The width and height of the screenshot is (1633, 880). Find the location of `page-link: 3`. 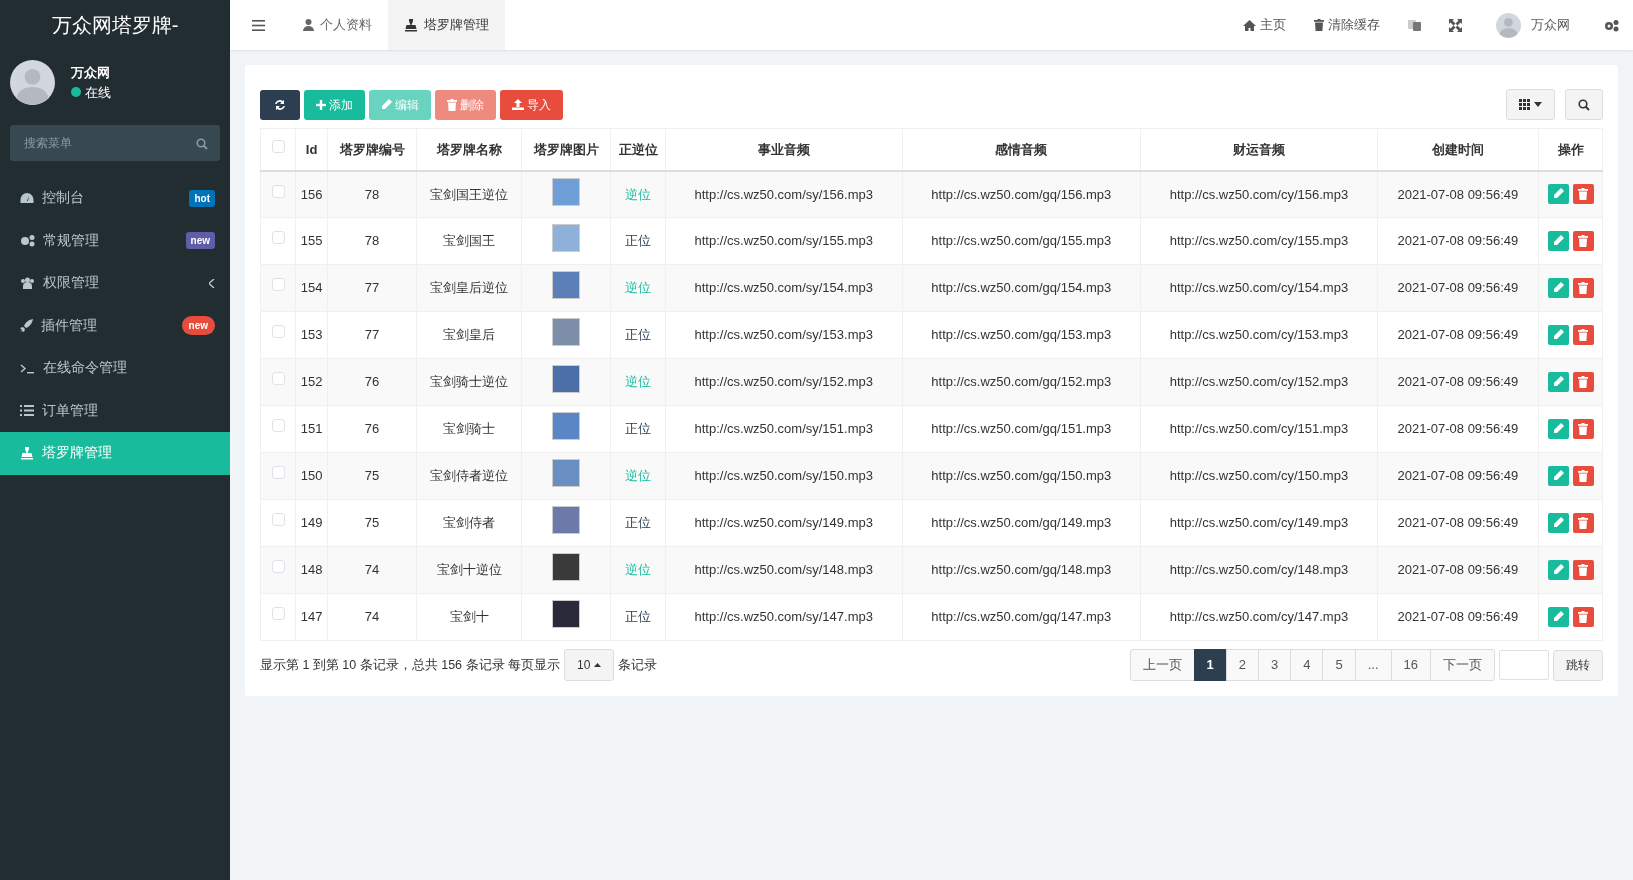

page-link: 3 is located at coordinates (1275, 665).